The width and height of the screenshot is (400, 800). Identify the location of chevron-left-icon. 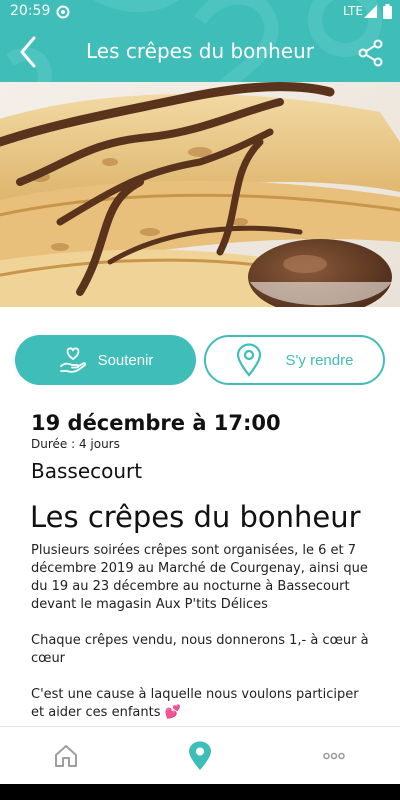
(28, 52).